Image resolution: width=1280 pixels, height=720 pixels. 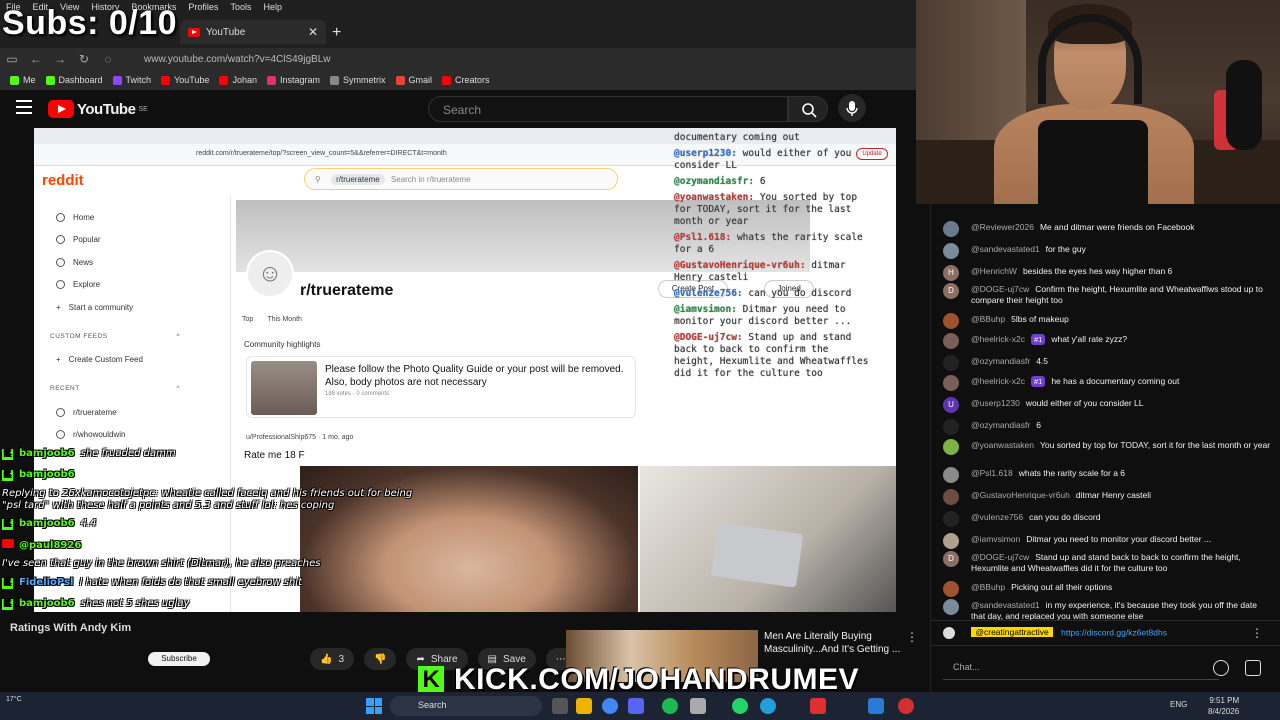 What do you see at coordinates (610, 706) in the screenshot?
I see `chrome-icon` at bounding box center [610, 706].